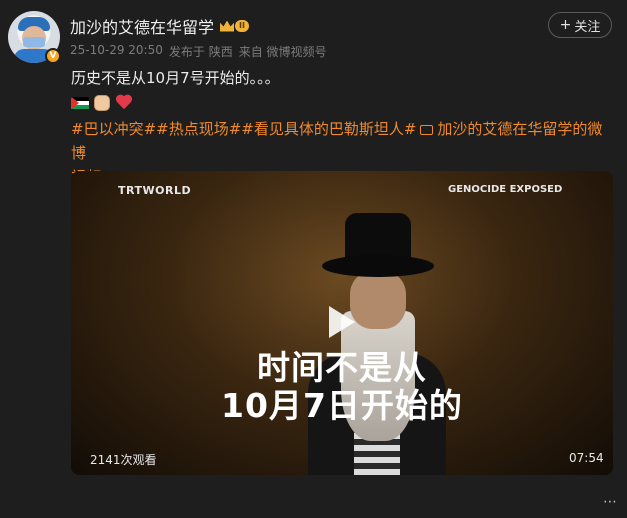  I want to click on play-icon, so click(342, 322).